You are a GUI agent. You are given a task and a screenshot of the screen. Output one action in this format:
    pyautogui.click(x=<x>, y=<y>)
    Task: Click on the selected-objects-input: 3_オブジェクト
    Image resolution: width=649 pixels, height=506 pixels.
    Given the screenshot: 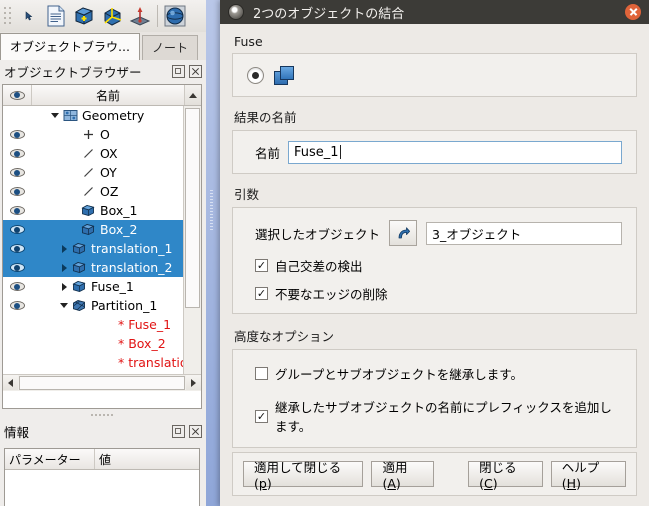 What is the action you would take?
    pyautogui.click(x=524, y=233)
    